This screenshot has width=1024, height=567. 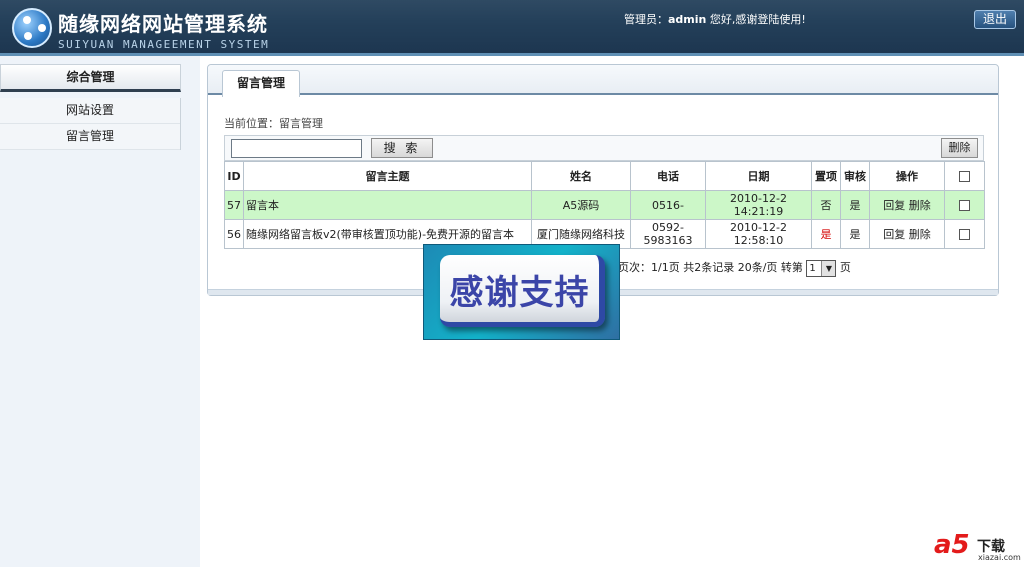 I want to click on col-header-select-all, so click(x=964, y=176).